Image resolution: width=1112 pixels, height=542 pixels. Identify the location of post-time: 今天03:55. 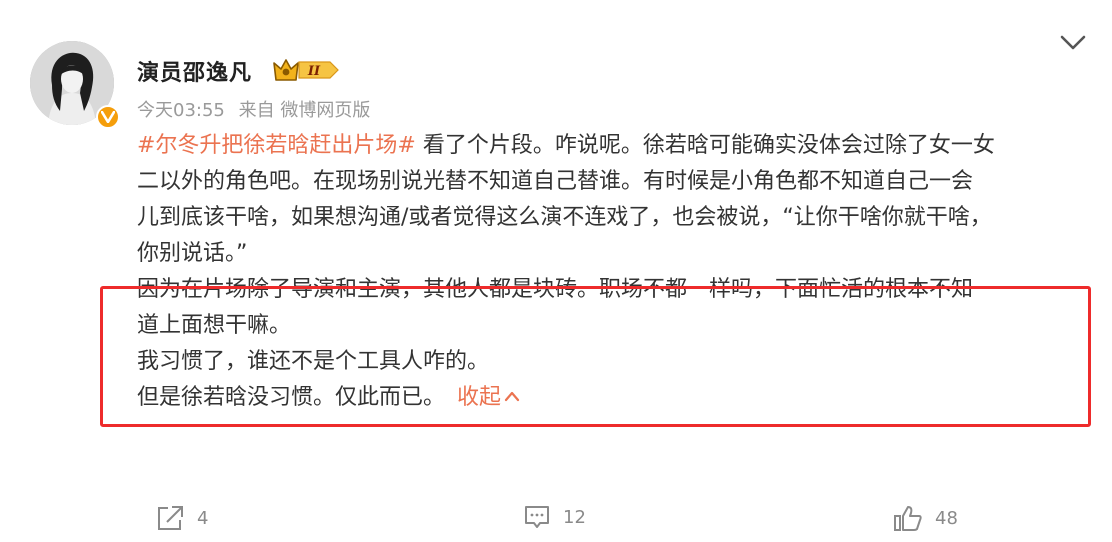
(181, 110).